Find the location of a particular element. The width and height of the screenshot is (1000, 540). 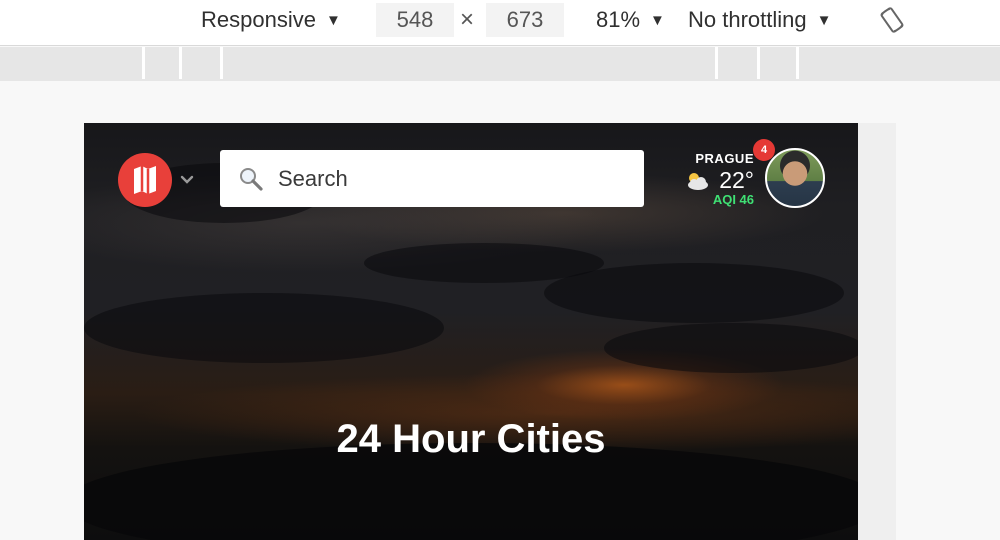

map-logo-icon is located at coordinates (145, 180).